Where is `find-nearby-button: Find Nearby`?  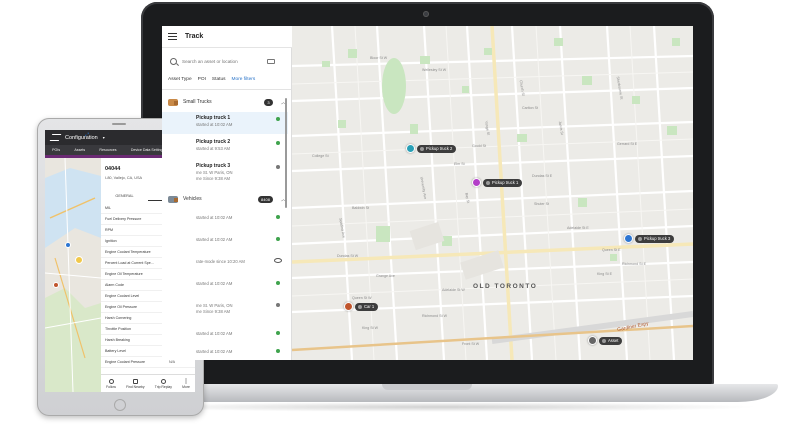
find-nearby-button: Find Nearby is located at coordinates (135, 383).